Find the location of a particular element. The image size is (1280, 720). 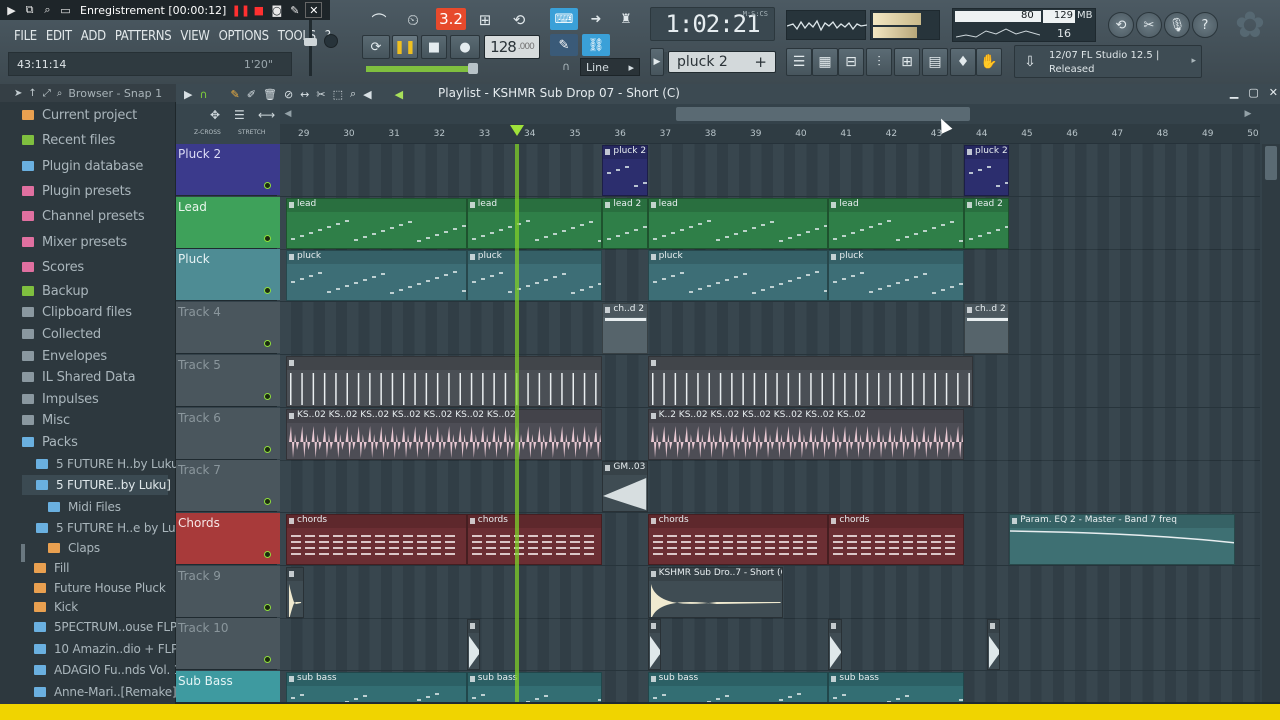

pencil-icon: ✎ is located at coordinates (564, 45).